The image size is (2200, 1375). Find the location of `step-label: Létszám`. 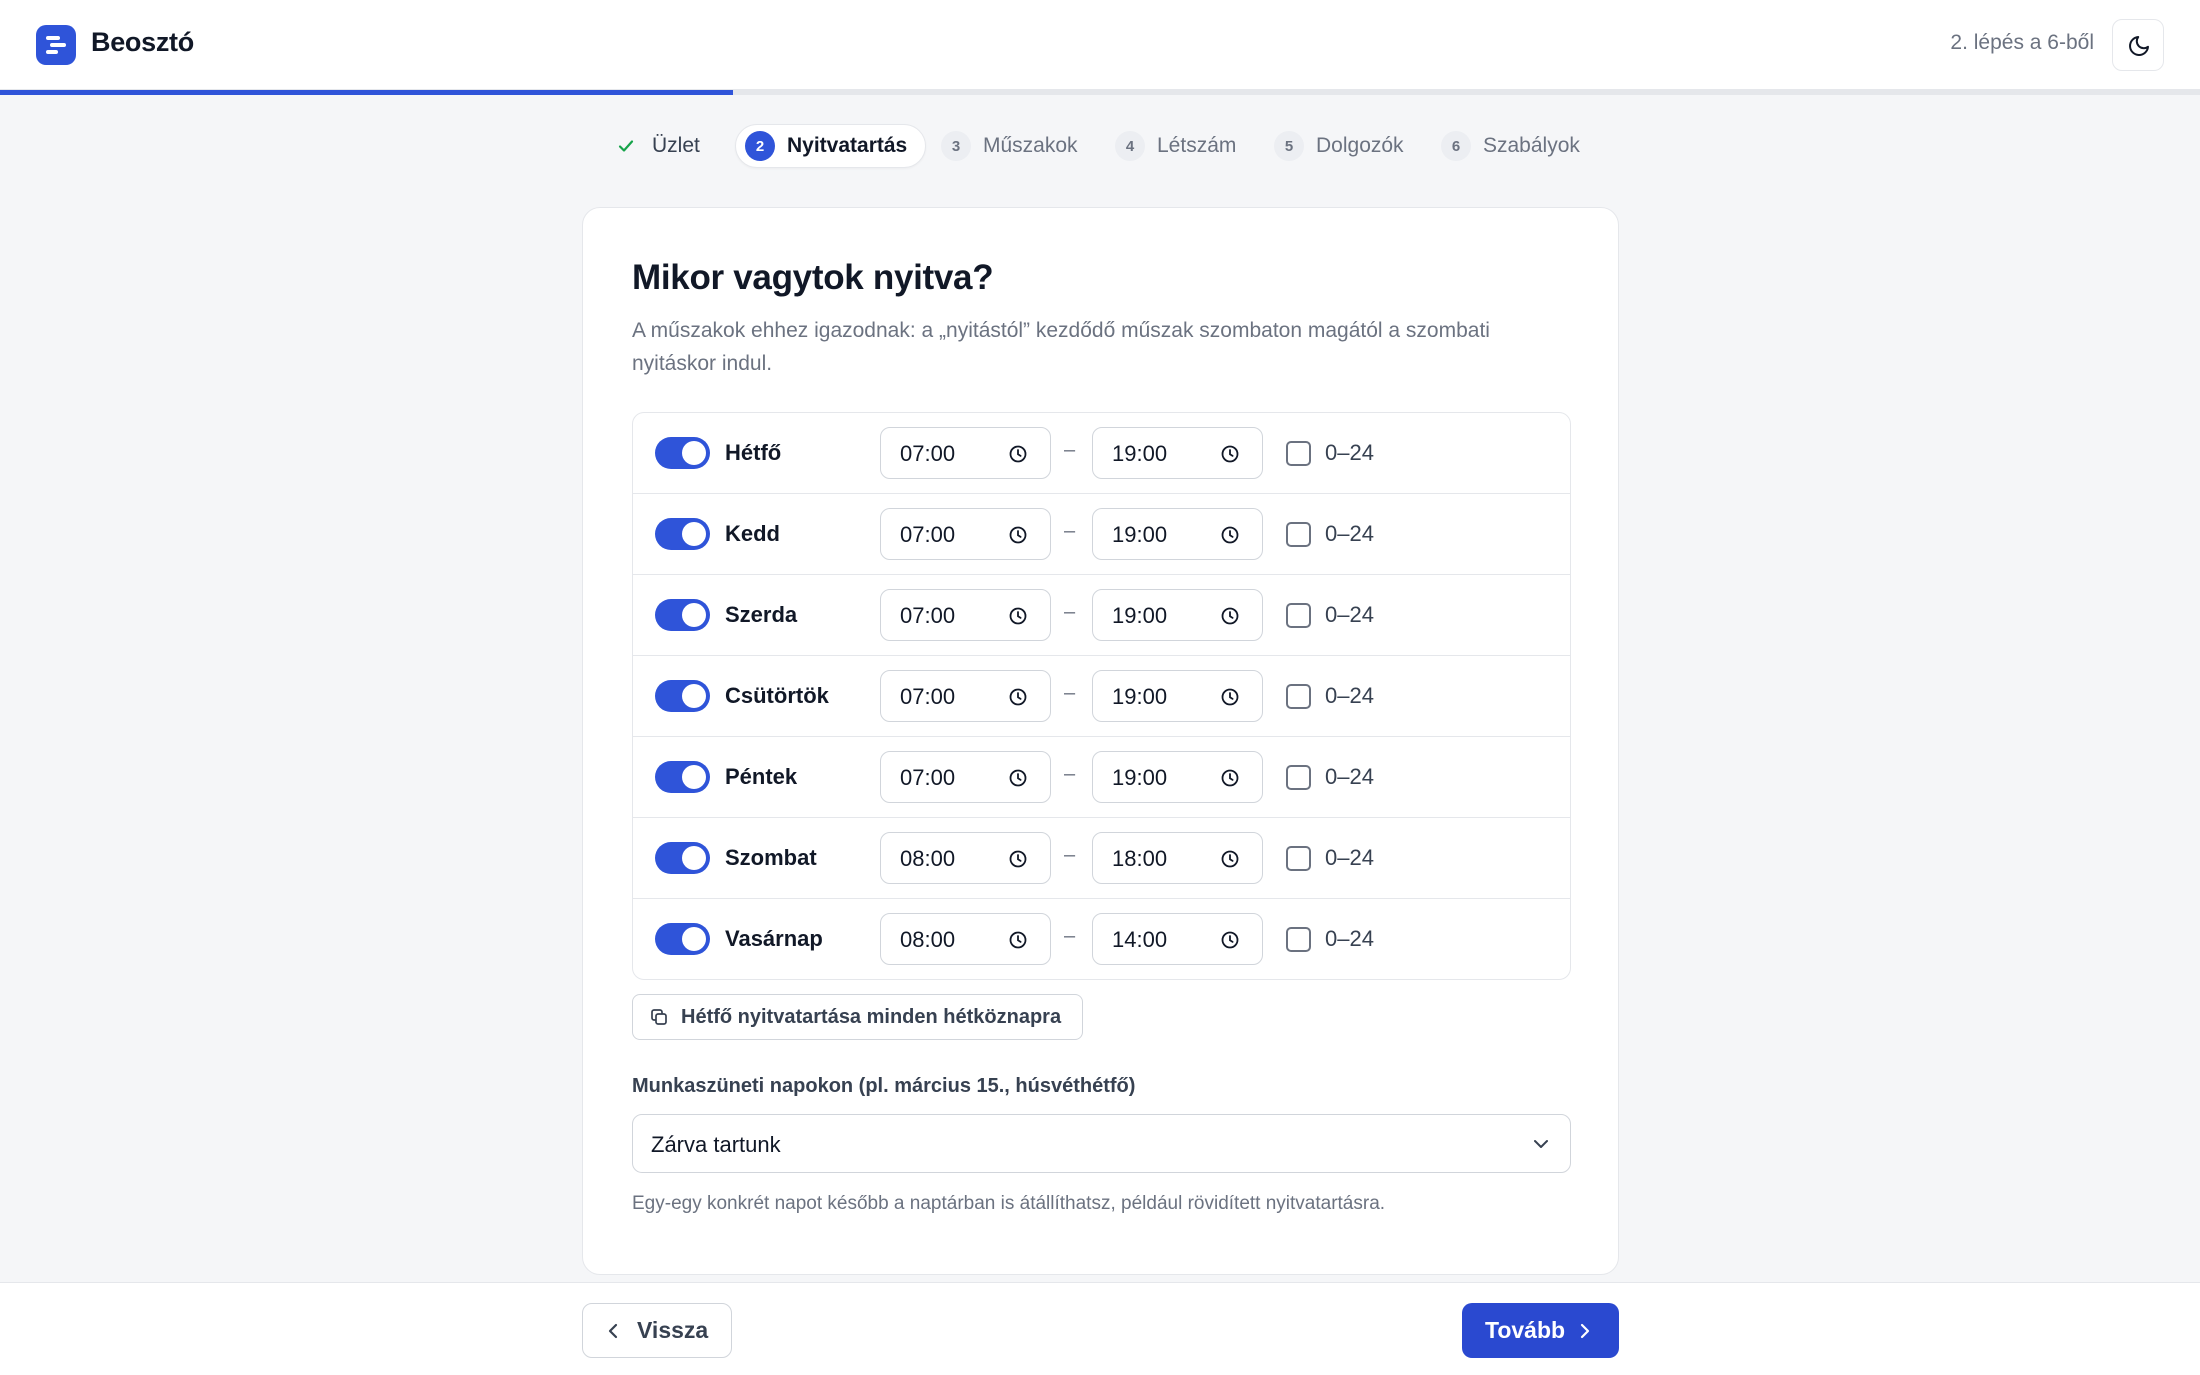

step-label: Létszám is located at coordinates (1197, 145).